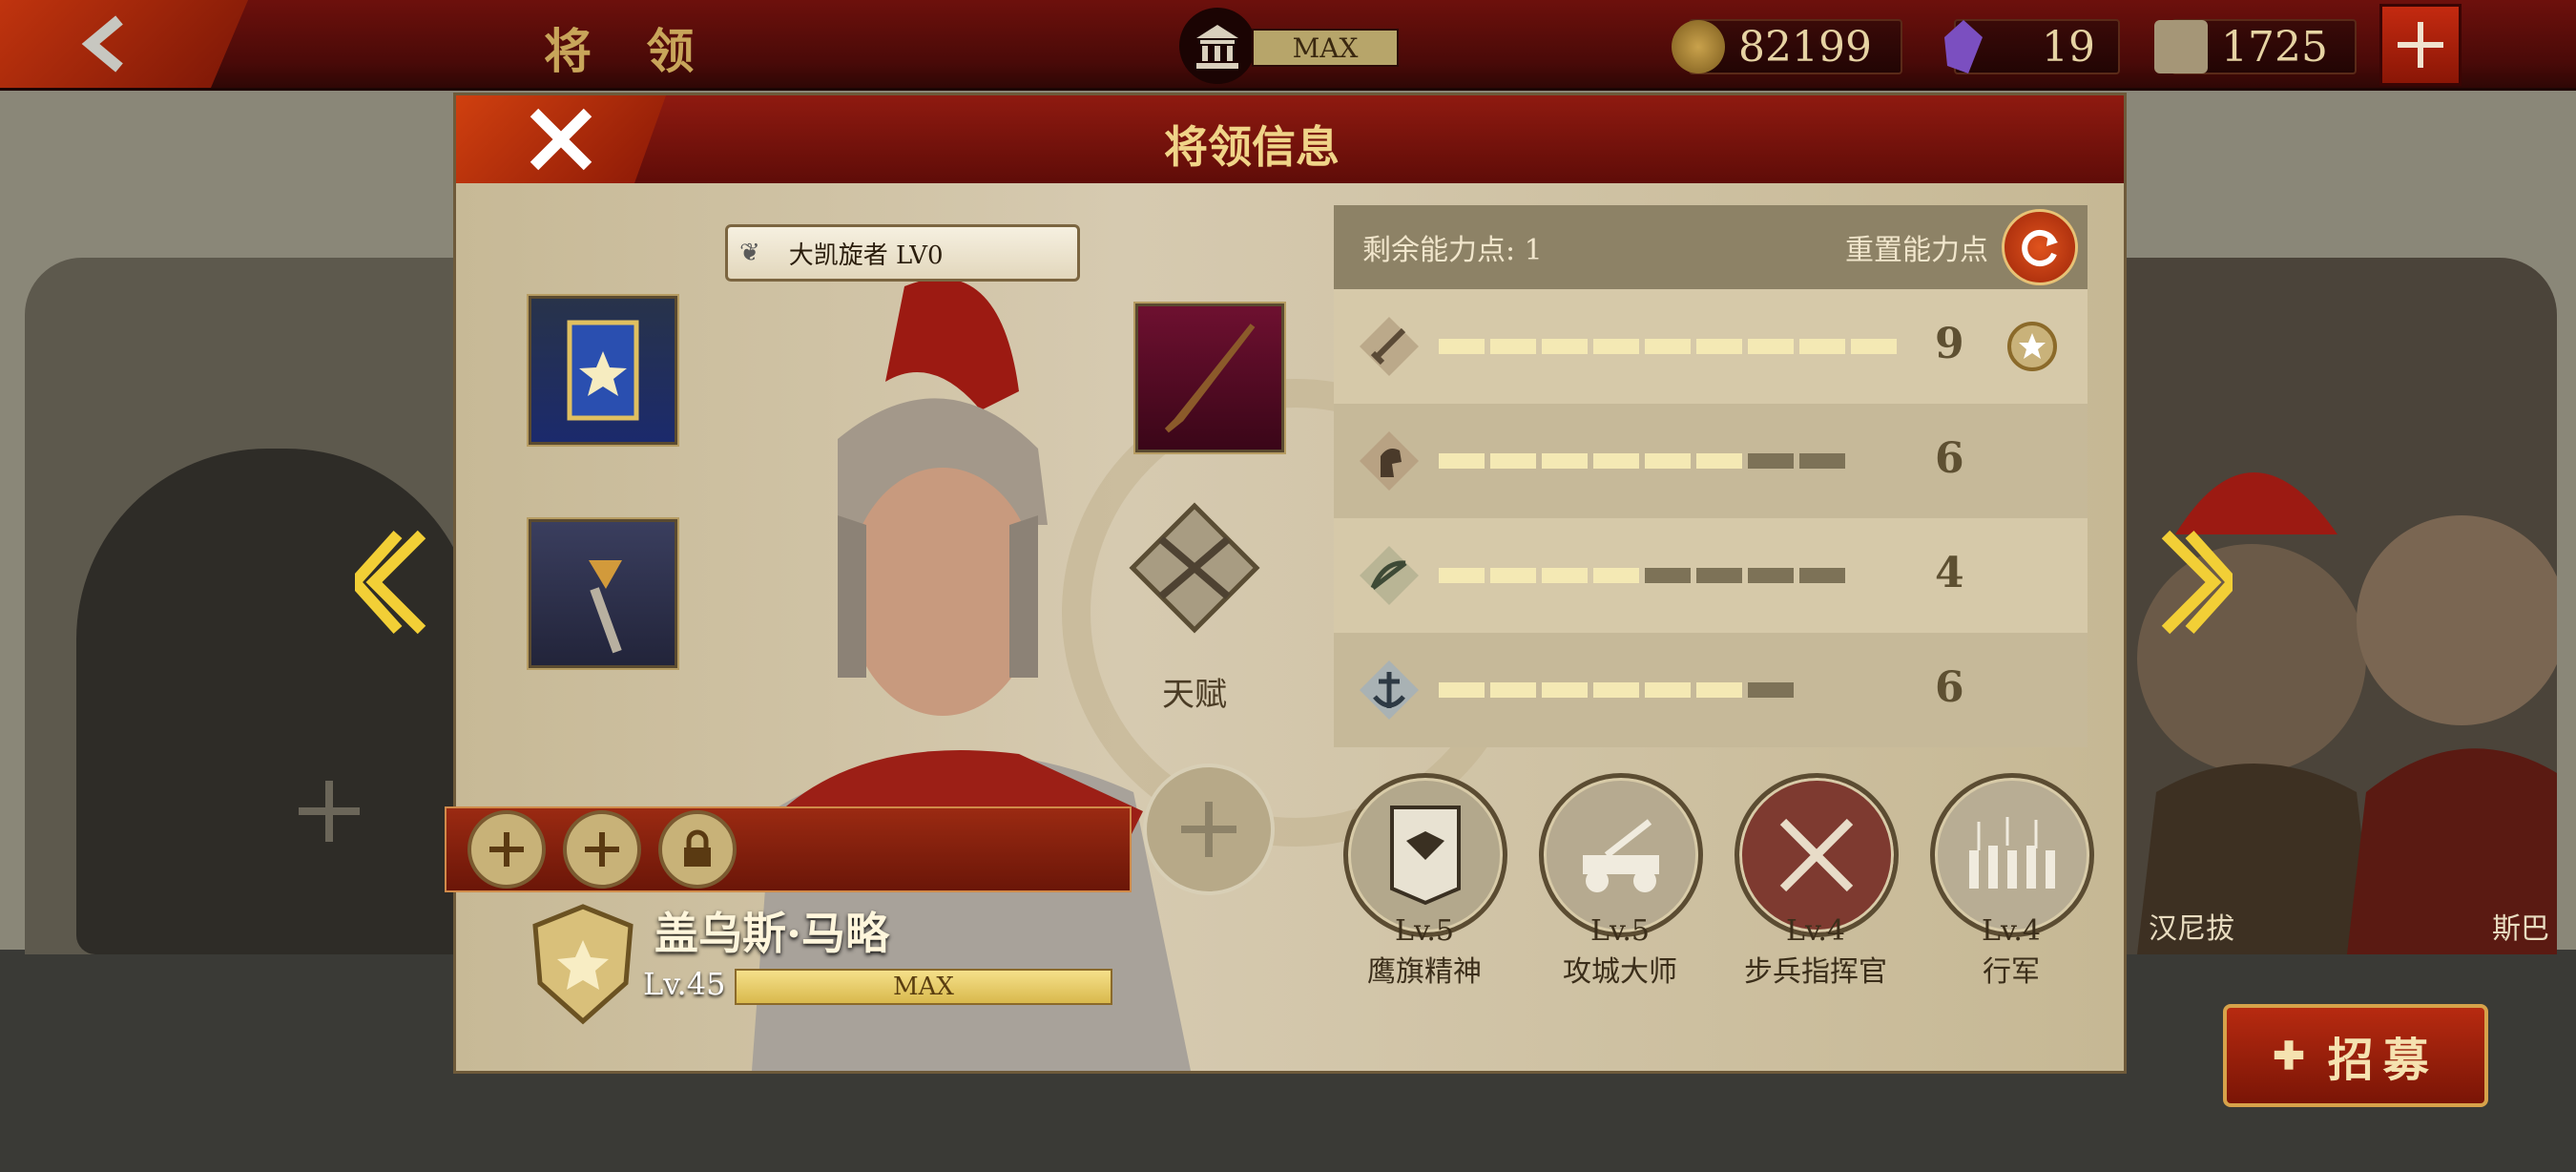 This screenshot has width=2576, height=1172. Describe the element at coordinates (1949, 573) in the screenshot. I see `stat-value: 4` at that location.